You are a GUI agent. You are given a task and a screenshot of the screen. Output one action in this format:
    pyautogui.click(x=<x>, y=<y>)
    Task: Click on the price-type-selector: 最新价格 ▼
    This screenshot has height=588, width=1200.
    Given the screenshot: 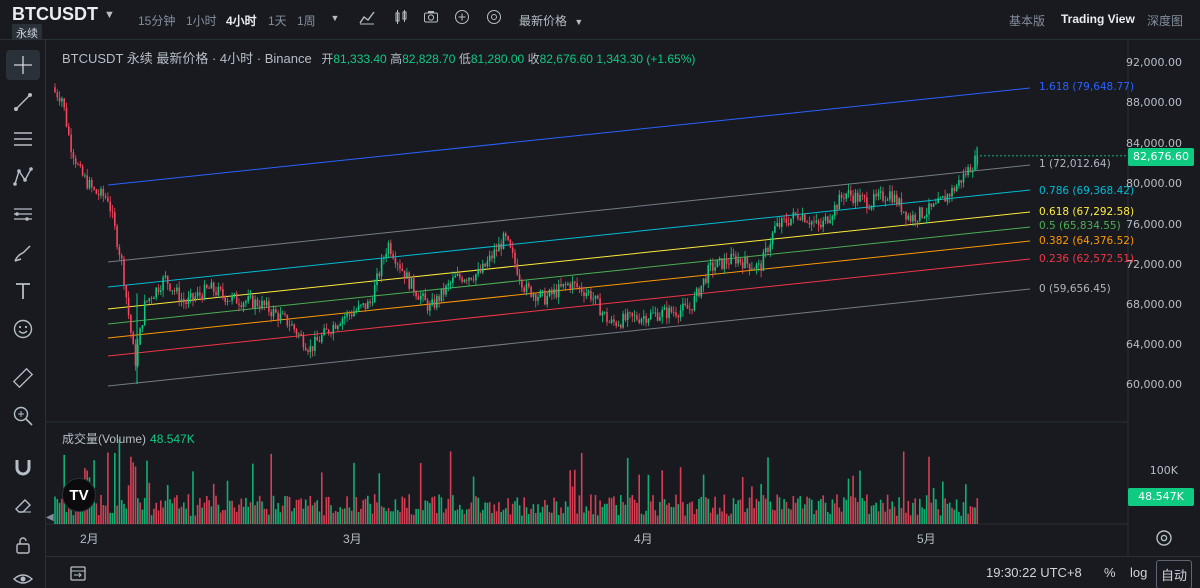 What is the action you would take?
    pyautogui.click(x=551, y=20)
    